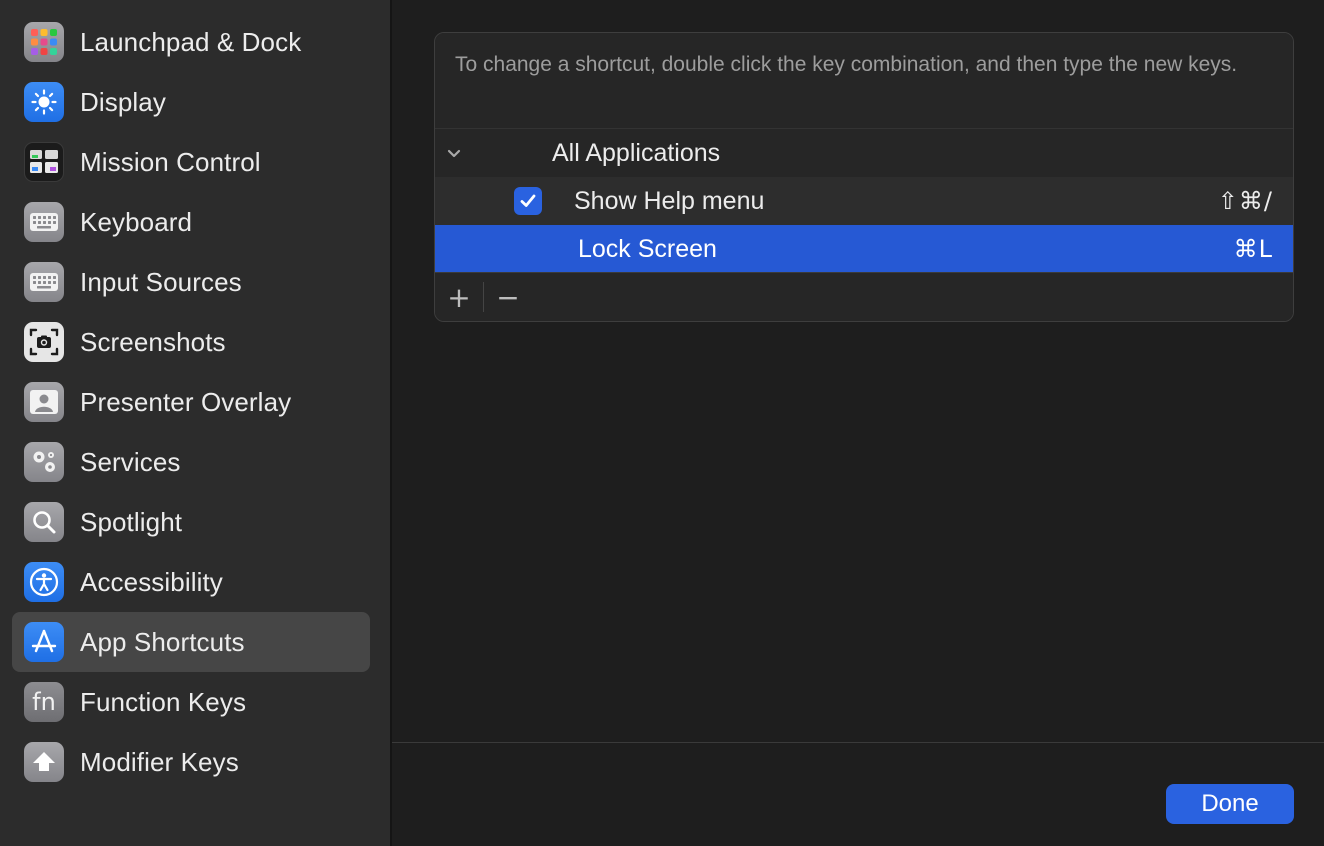  I want to click on modifier-keys-icon, so click(44, 762).